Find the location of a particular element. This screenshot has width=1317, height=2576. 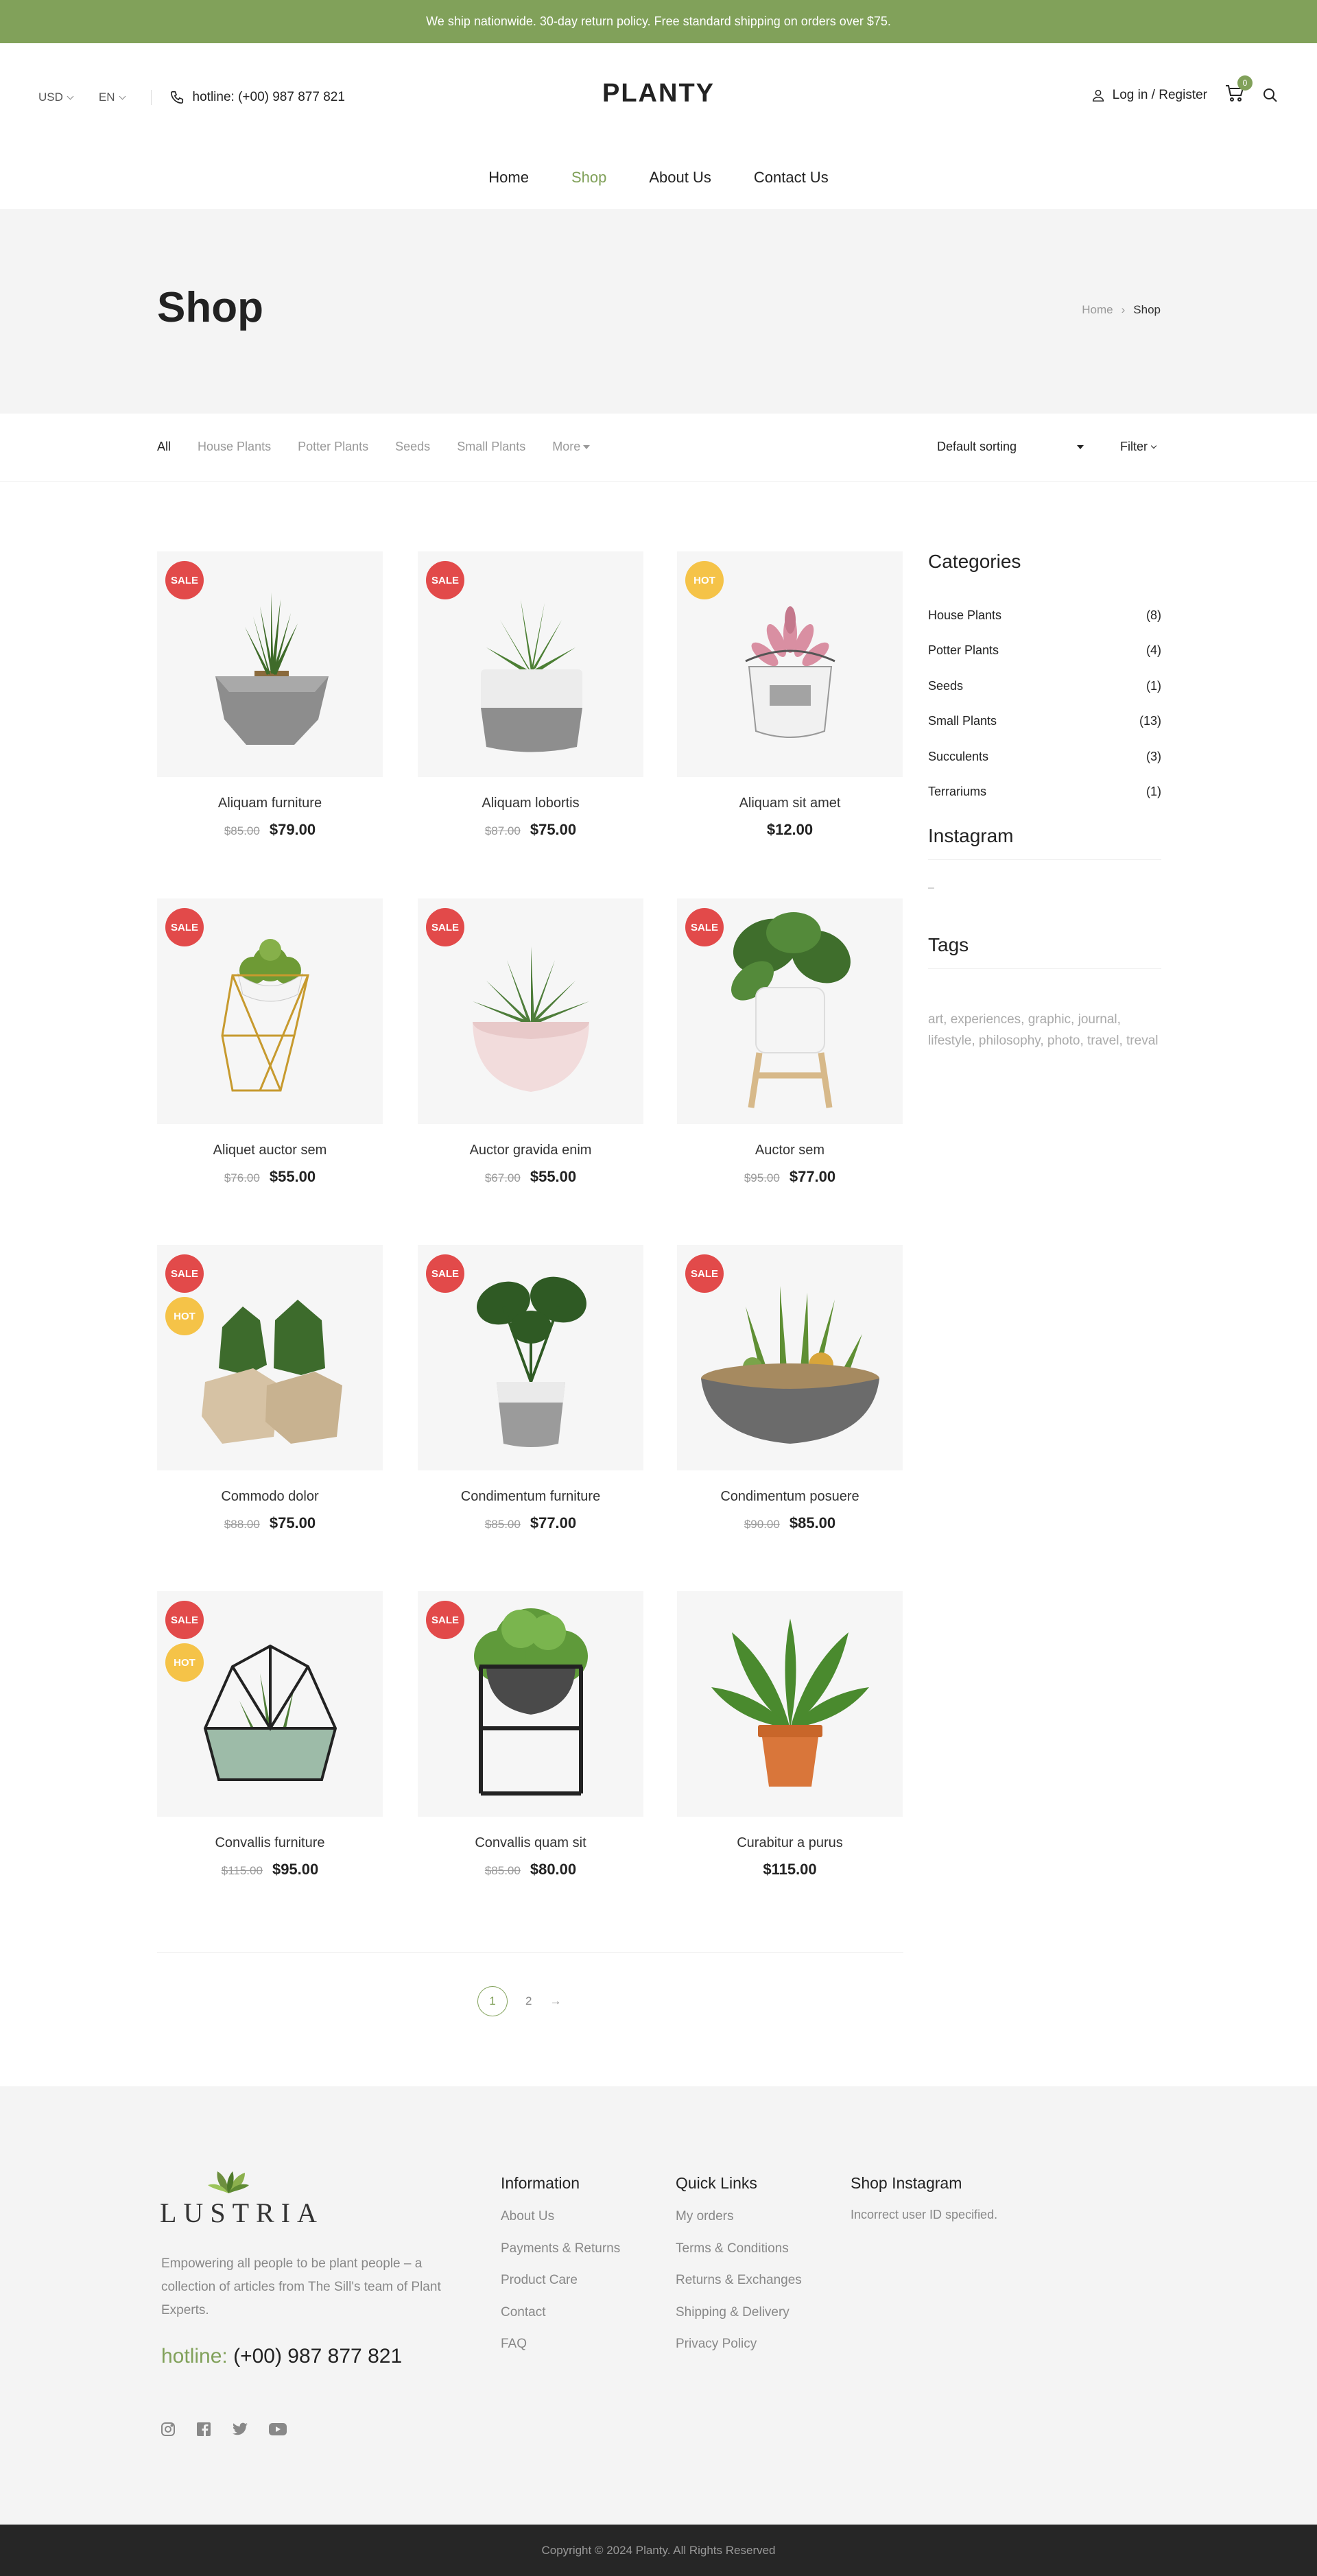

footer-link-terms-conditions: Terms & Conditions is located at coordinates (739, 2257).